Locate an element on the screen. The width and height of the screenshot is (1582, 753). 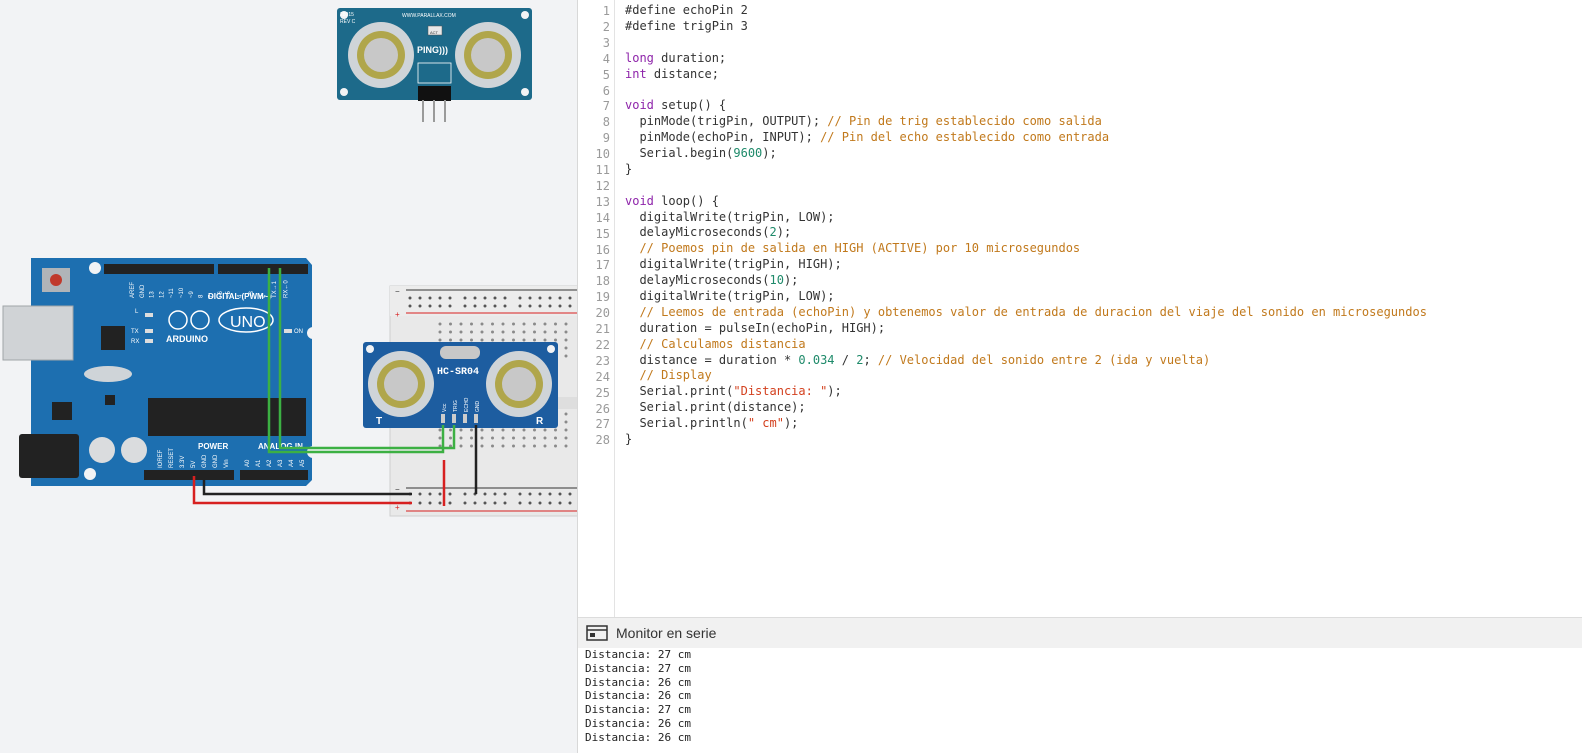
hc-sr04-sensor: HC-SR04 T R Vcc TRIG ECHO GND is located at coordinates (460, 385).